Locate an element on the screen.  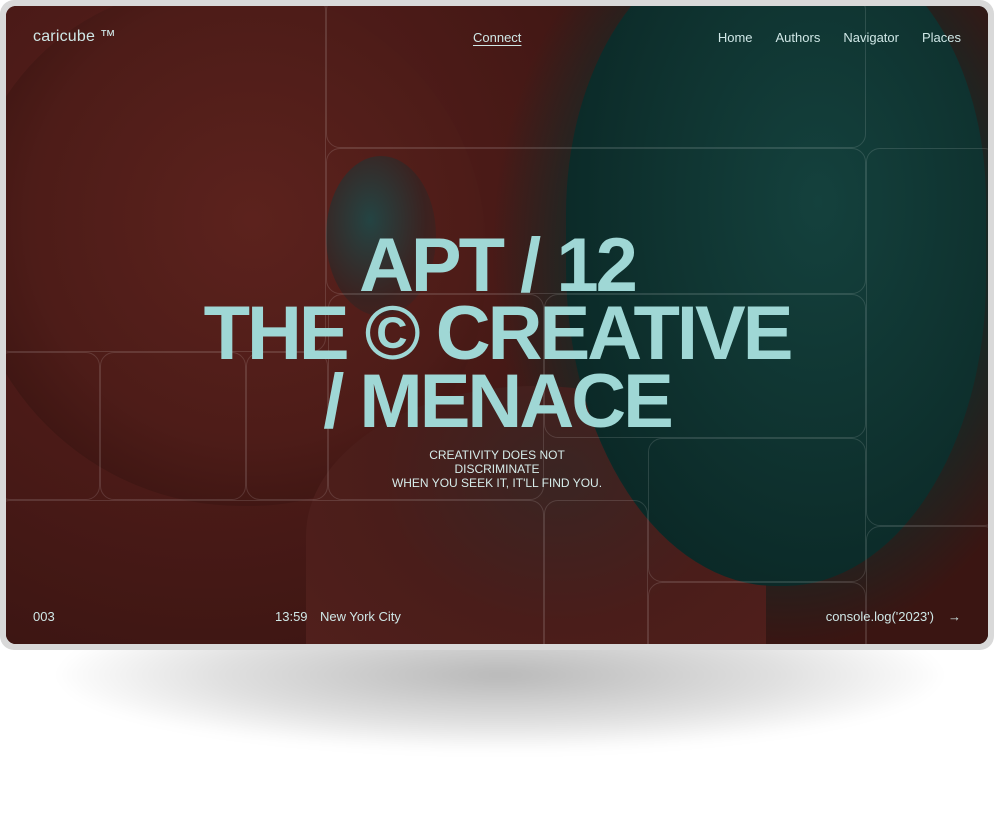
menu-item-home: Home is located at coordinates (735, 37).